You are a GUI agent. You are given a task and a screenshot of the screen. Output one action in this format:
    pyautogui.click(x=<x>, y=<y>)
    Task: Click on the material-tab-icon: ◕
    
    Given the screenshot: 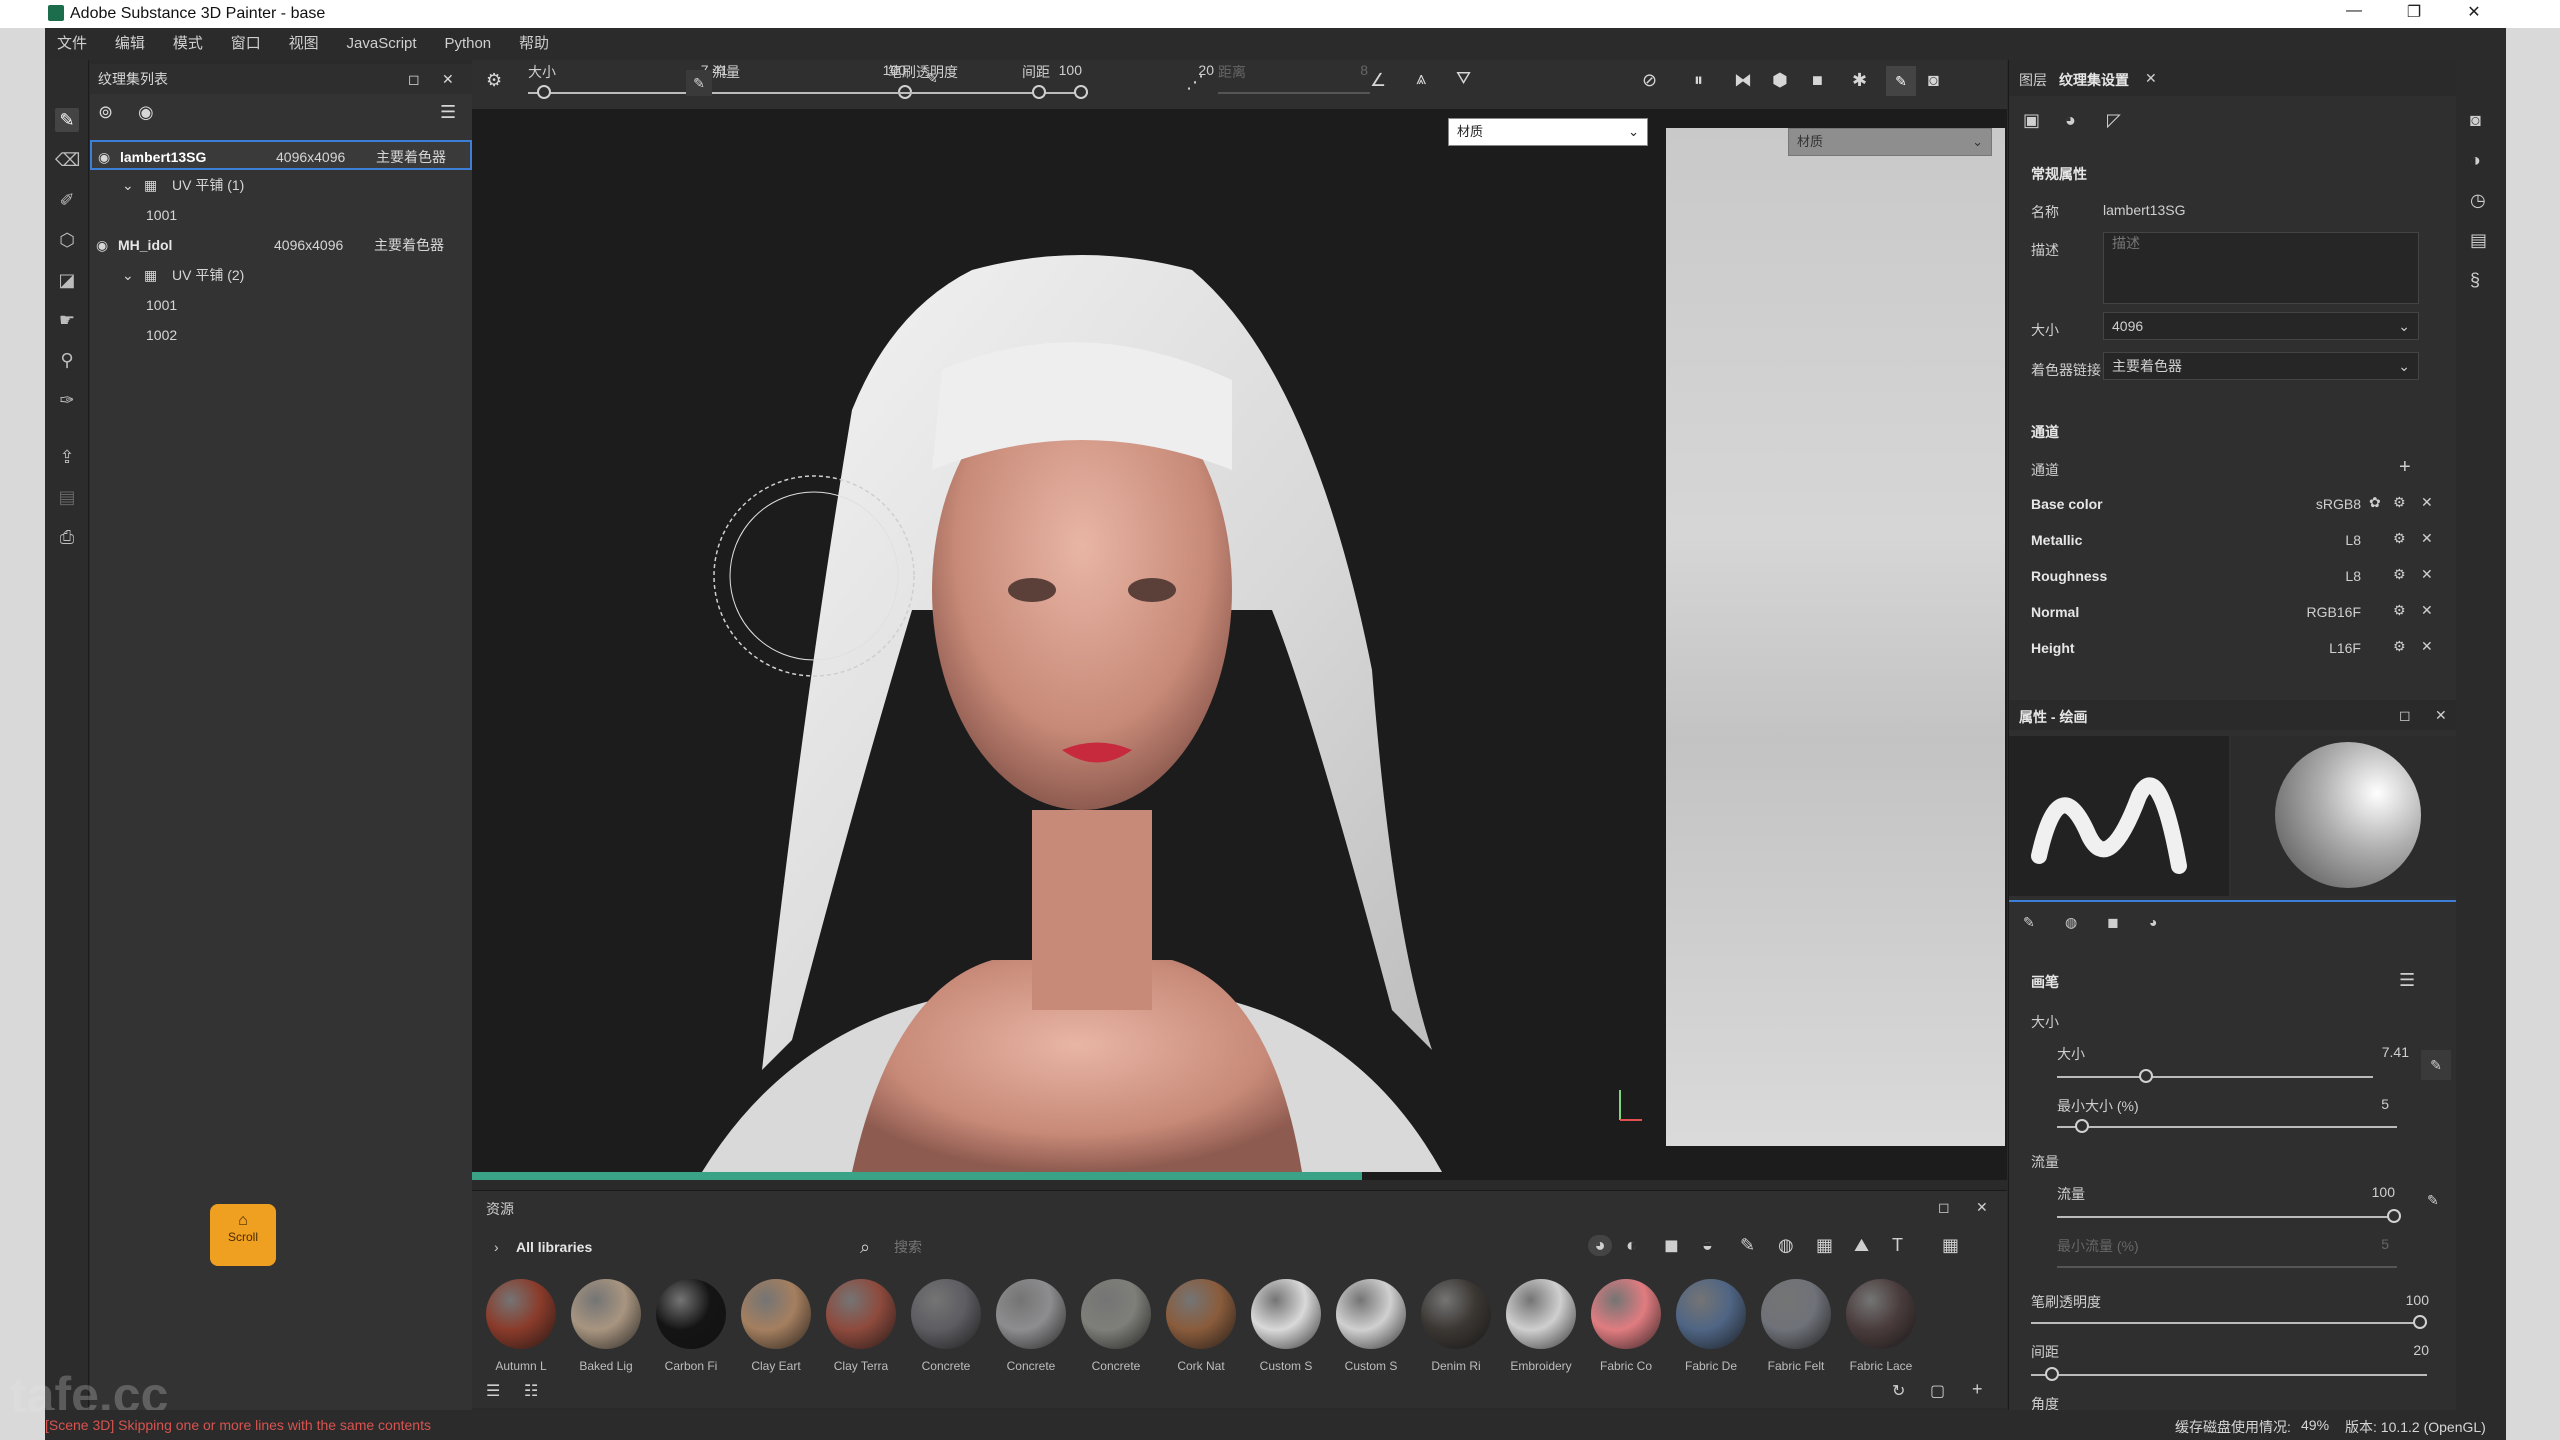 What is the action you would take?
    pyautogui.click(x=2153, y=922)
    